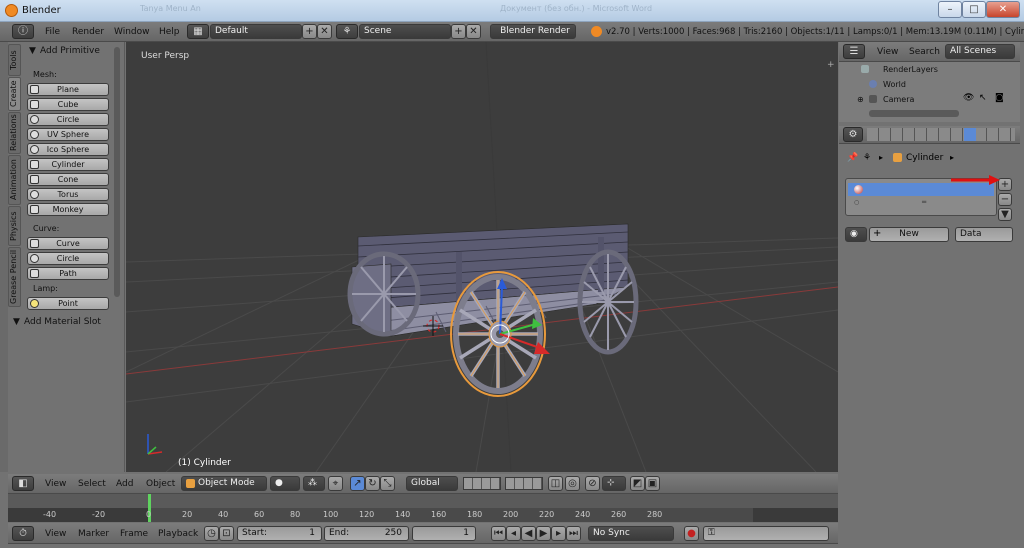 Image resolution: width=1024 pixels, height=548 pixels. I want to click on outliner-menu-search: Search, so click(924, 52).